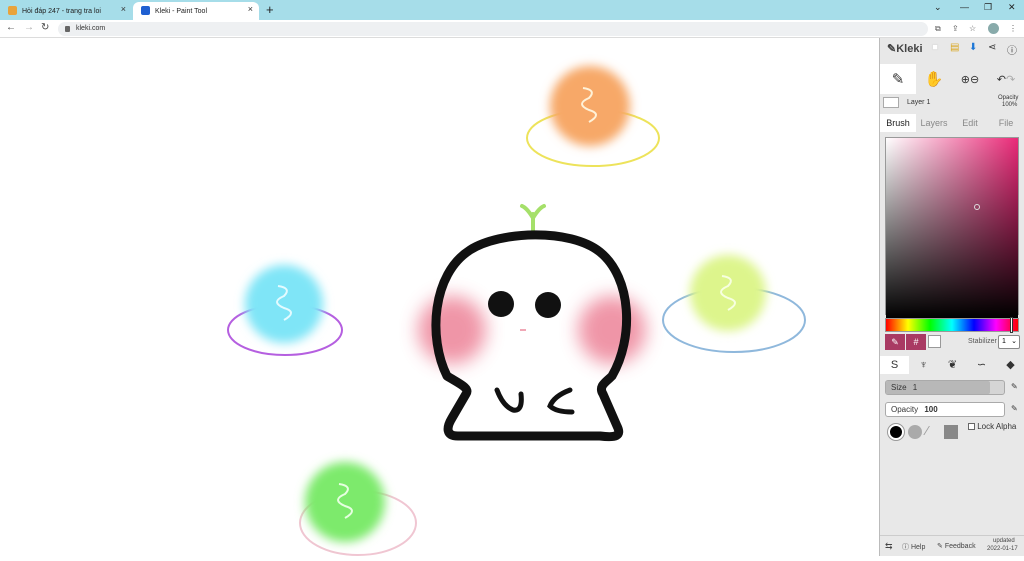 This screenshot has width=1024, height=561. What do you see at coordinates (889, 546) in the screenshot?
I see `swap-side-icon: ⇆` at bounding box center [889, 546].